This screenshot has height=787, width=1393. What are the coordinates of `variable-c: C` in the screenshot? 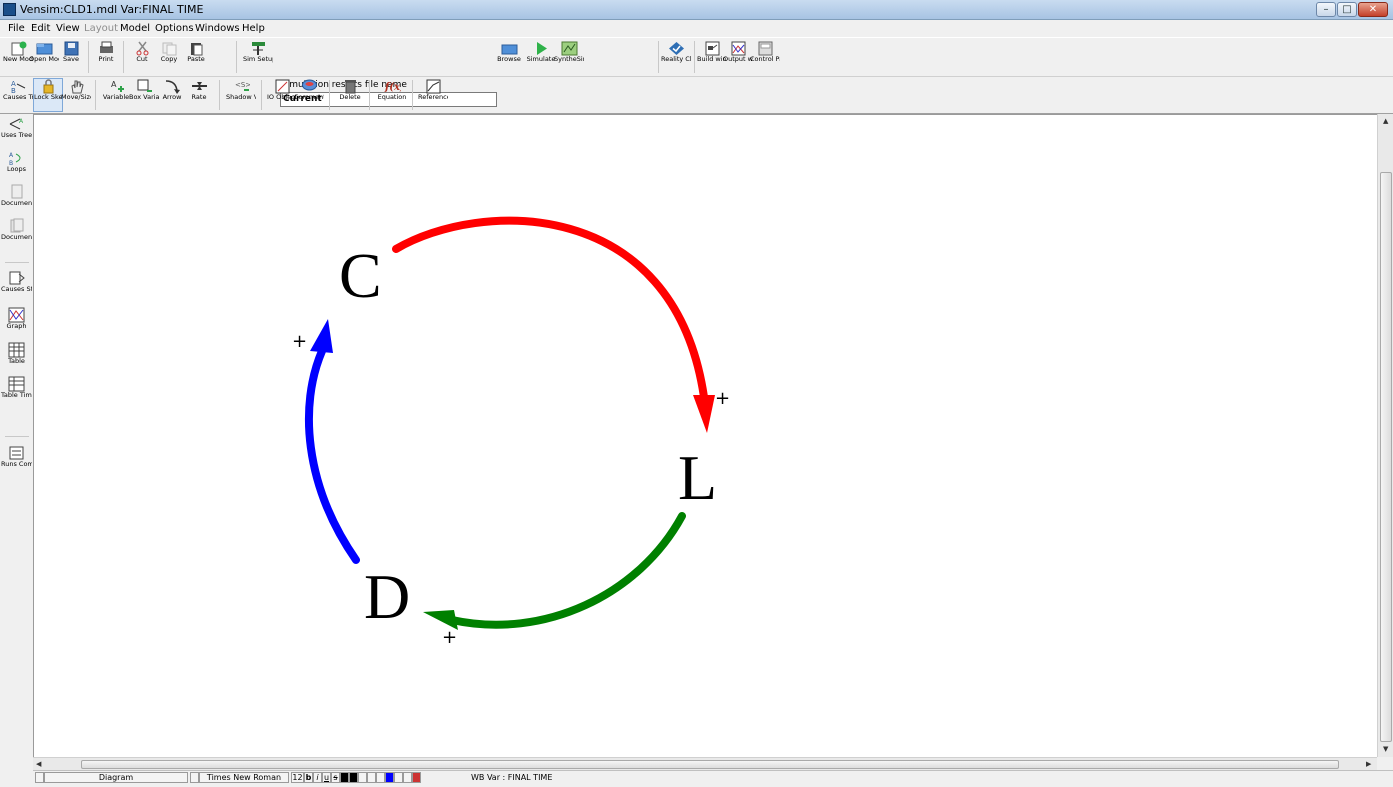 It's located at (360, 275).